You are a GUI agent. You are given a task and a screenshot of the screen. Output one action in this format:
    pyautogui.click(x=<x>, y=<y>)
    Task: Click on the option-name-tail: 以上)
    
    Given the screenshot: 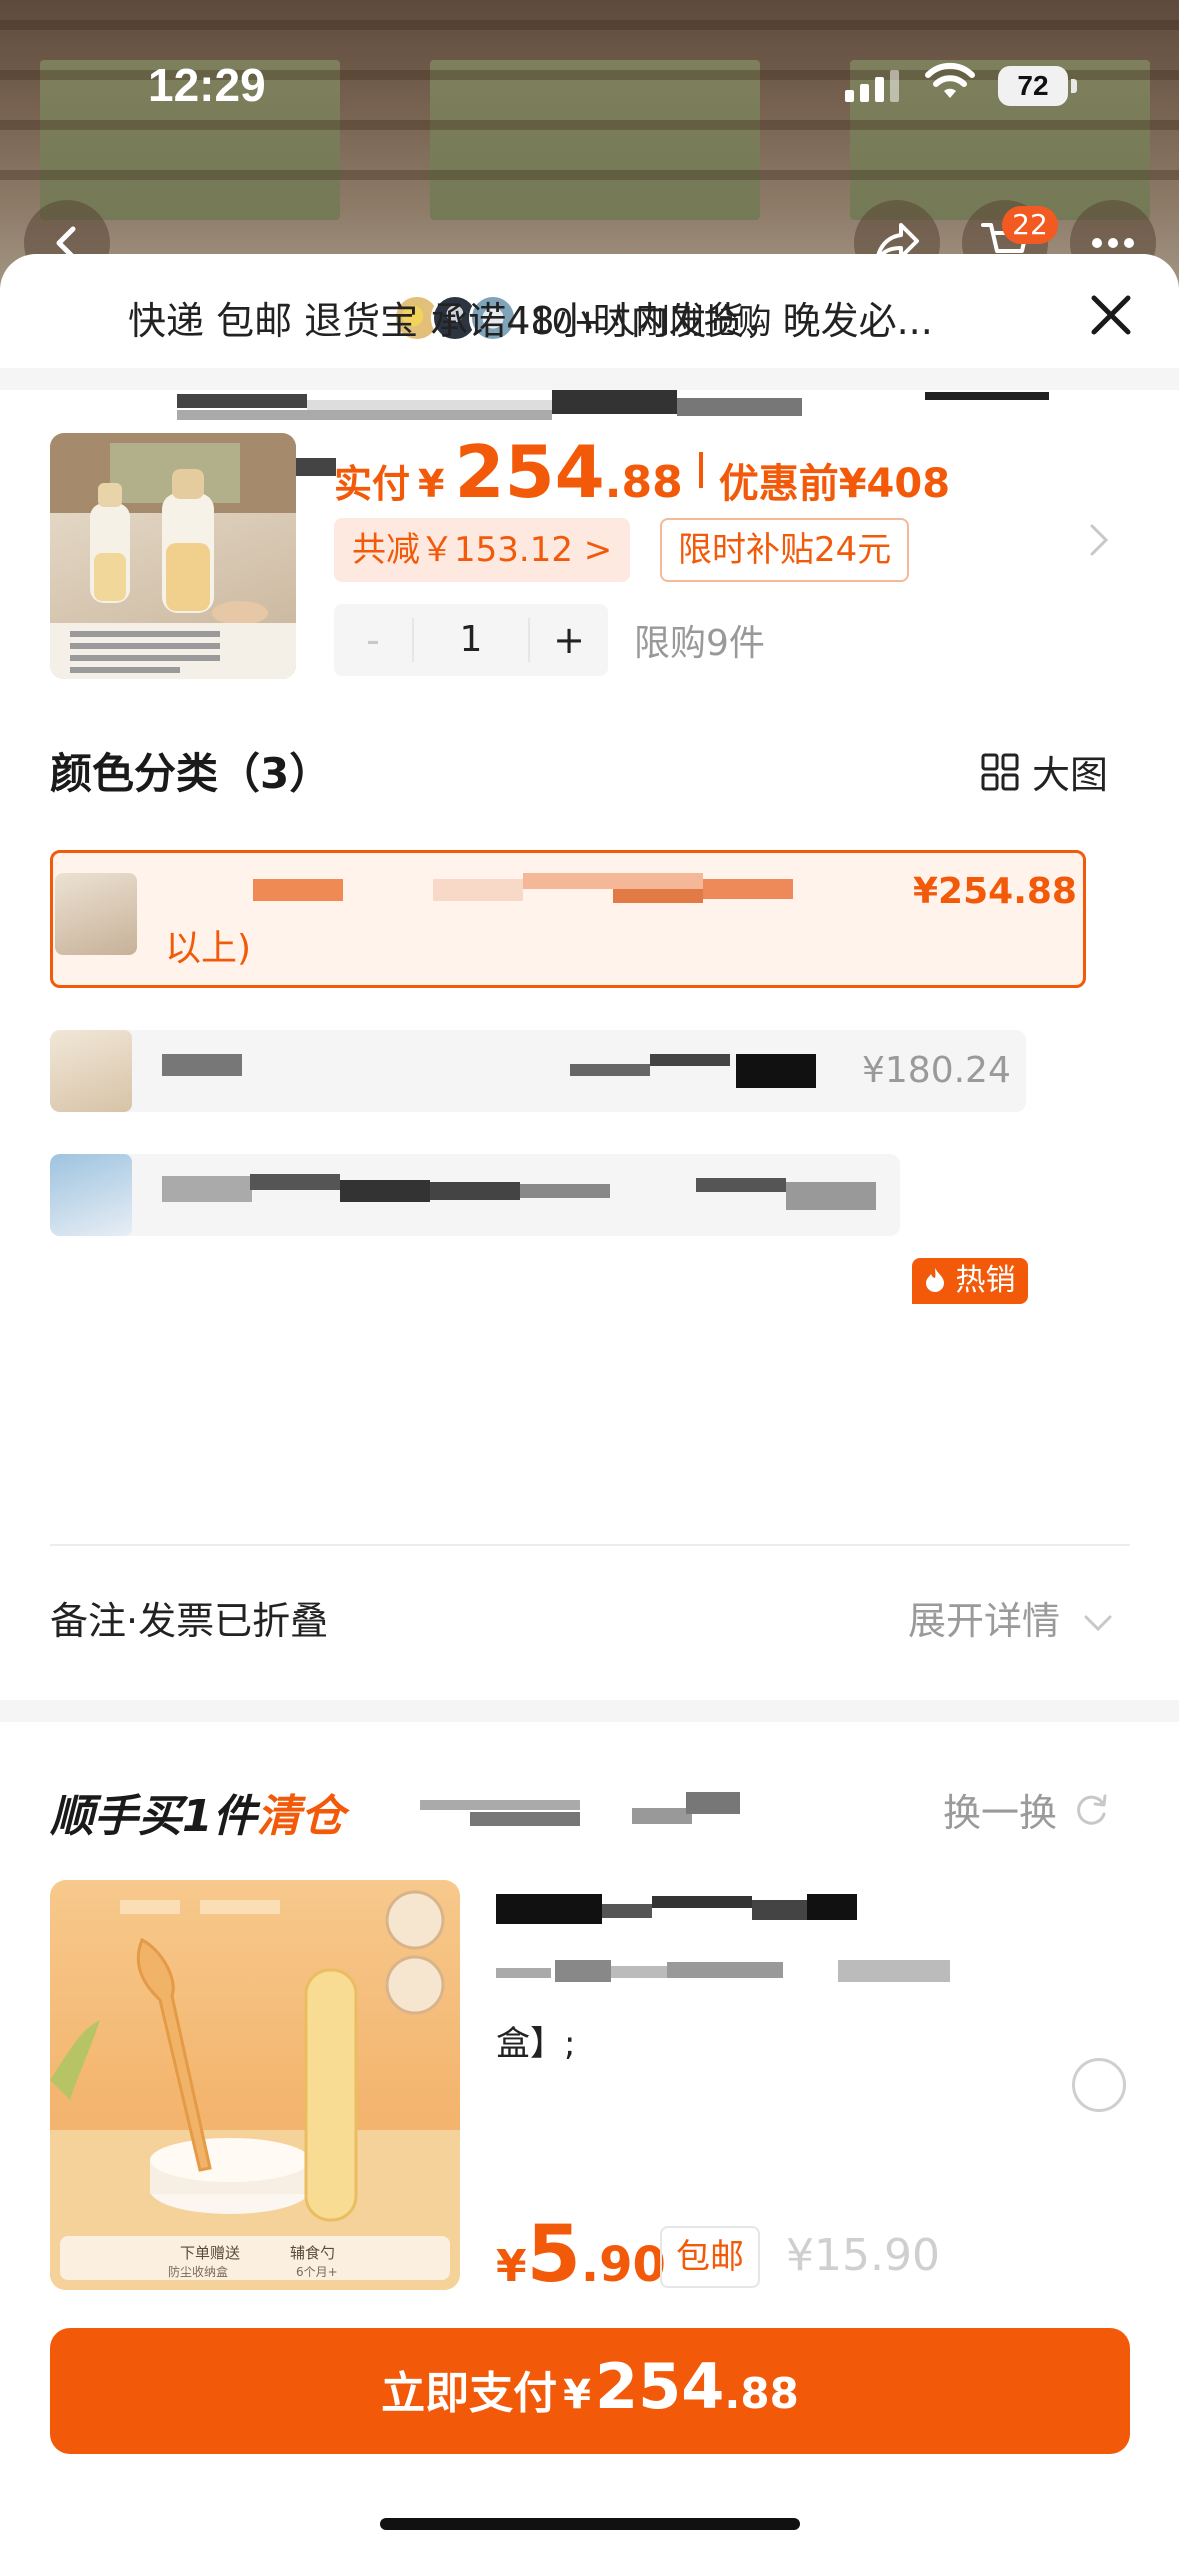 What is the action you would take?
    pyautogui.click(x=208, y=948)
    